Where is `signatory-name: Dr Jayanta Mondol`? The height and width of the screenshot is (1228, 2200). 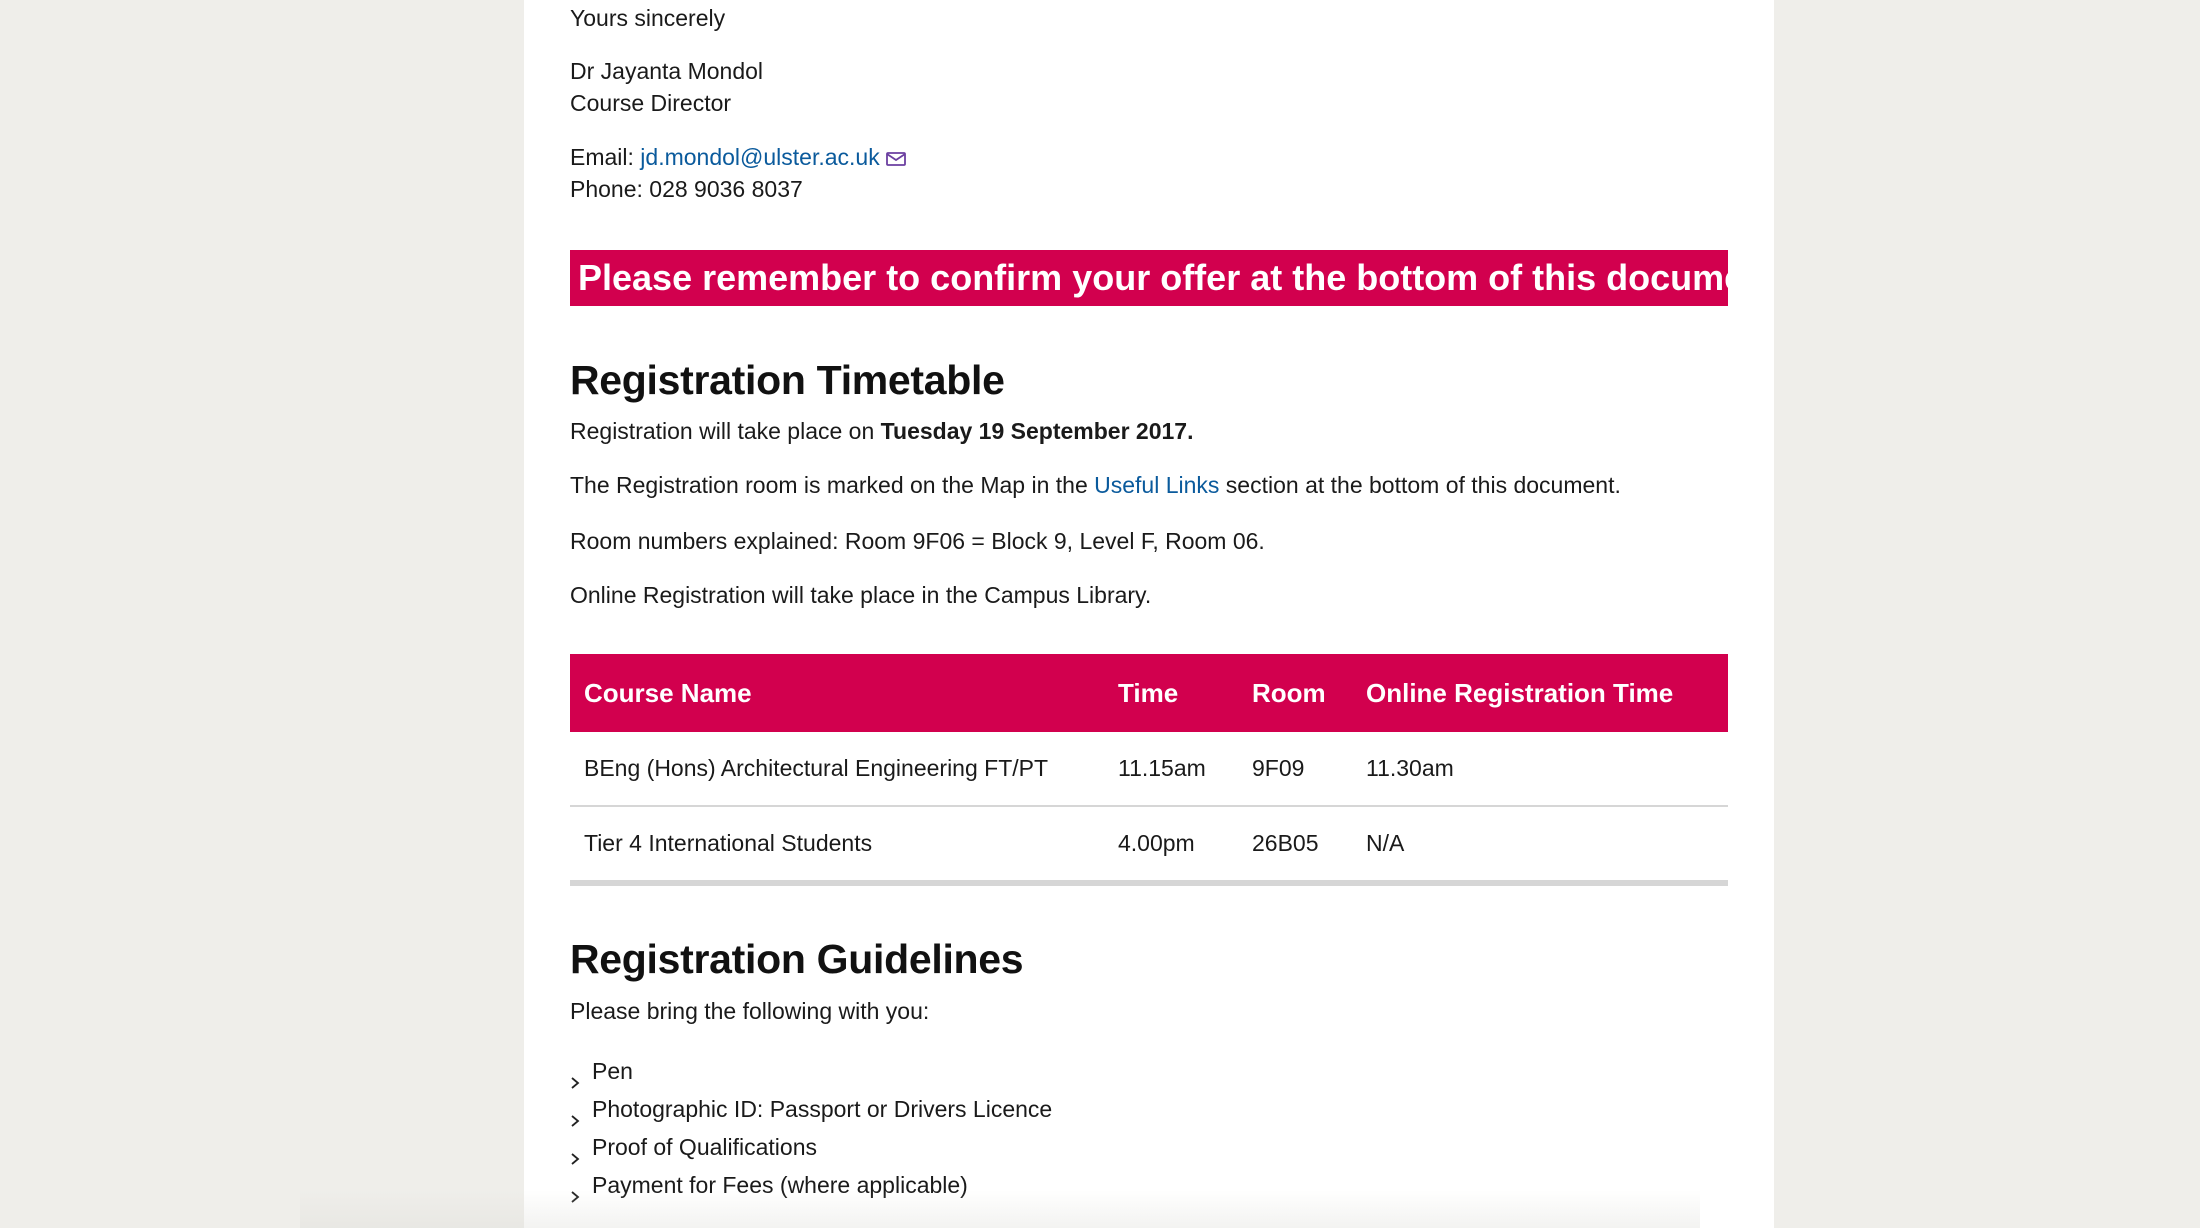
signatory-name: Dr Jayanta Mondol is located at coordinates (667, 71).